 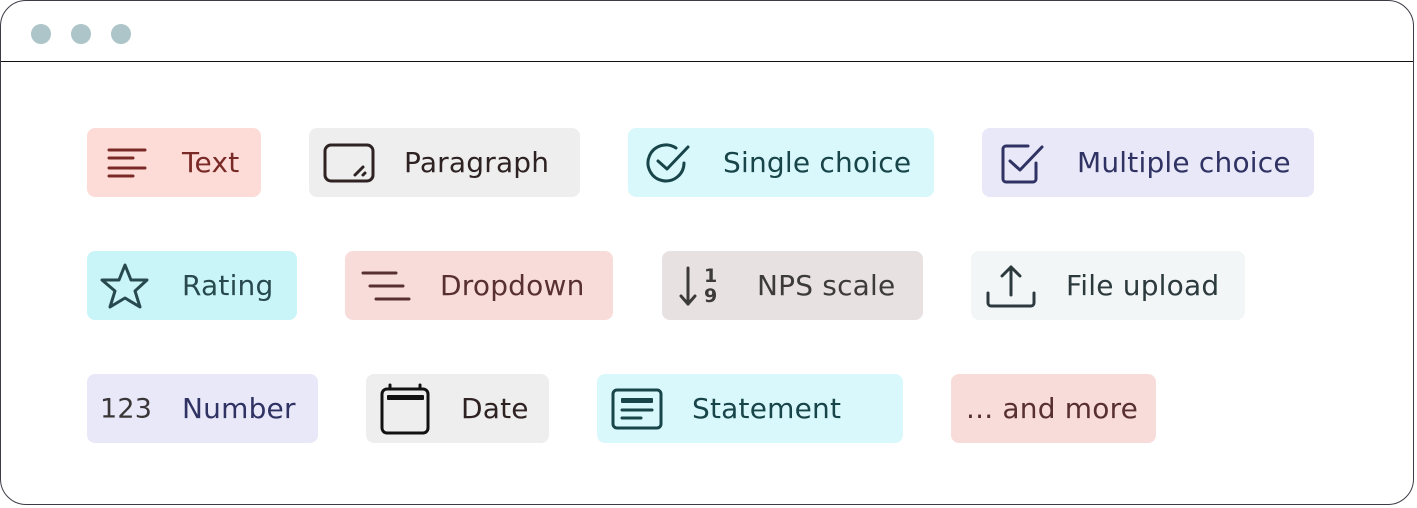 I want to click on field-type-label: Date, so click(x=495, y=408).